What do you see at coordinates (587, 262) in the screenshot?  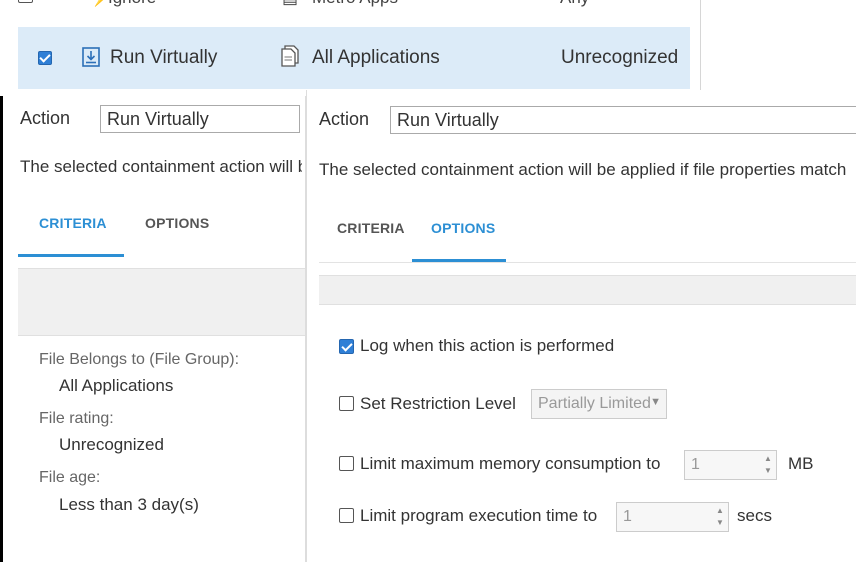 I see `tab-divider` at bounding box center [587, 262].